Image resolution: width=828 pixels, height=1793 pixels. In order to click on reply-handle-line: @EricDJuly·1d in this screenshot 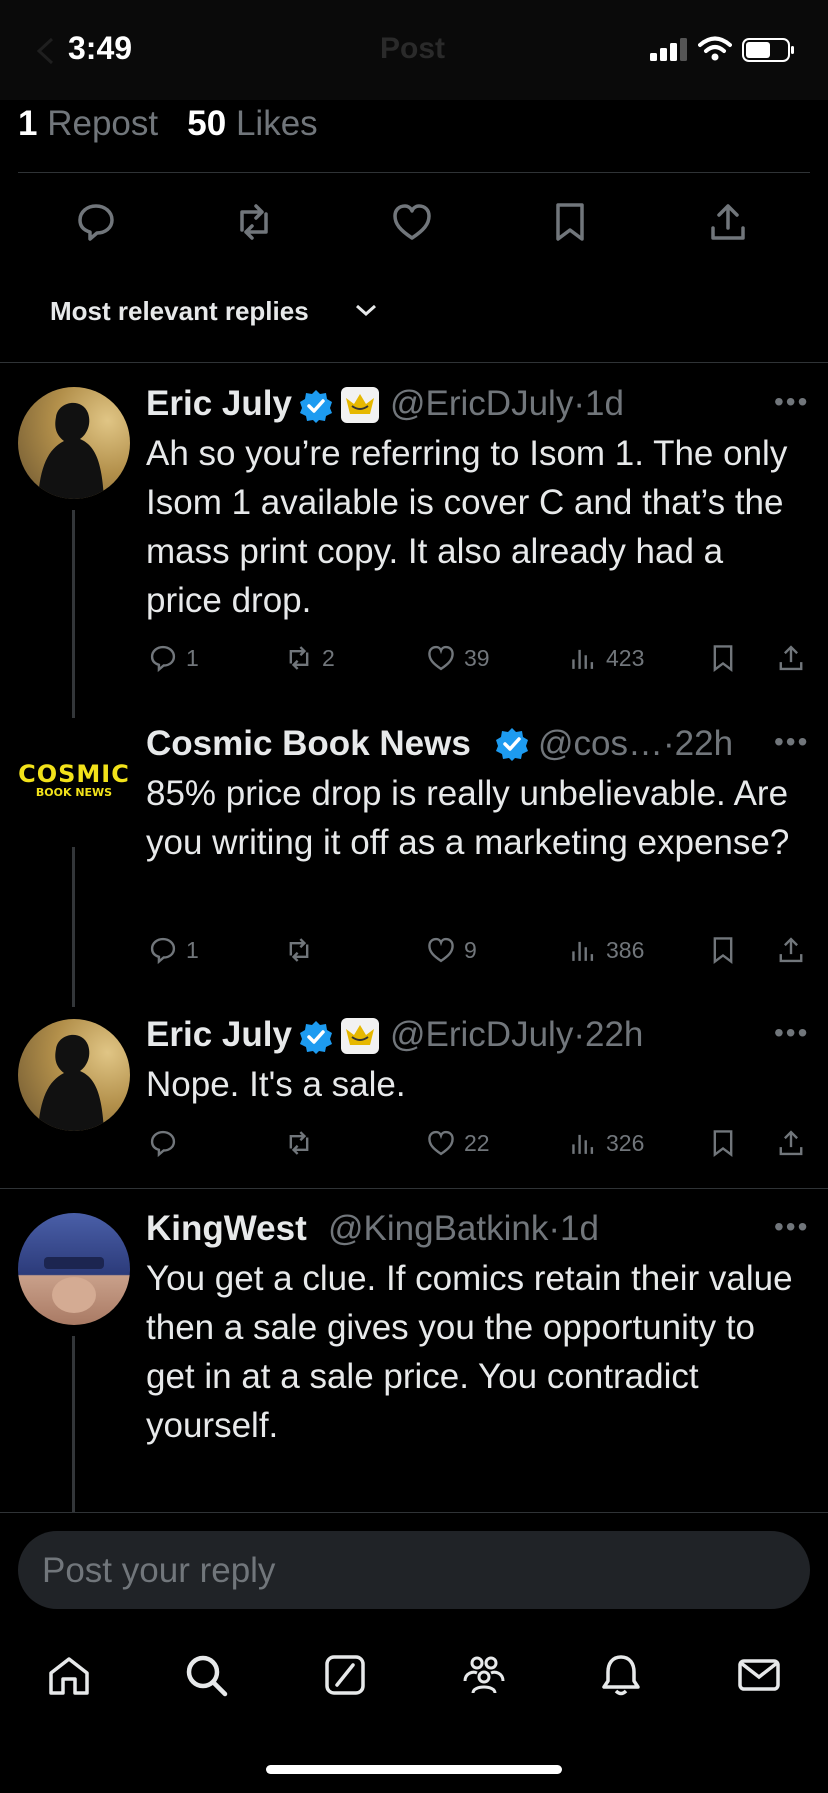, I will do `click(507, 403)`.